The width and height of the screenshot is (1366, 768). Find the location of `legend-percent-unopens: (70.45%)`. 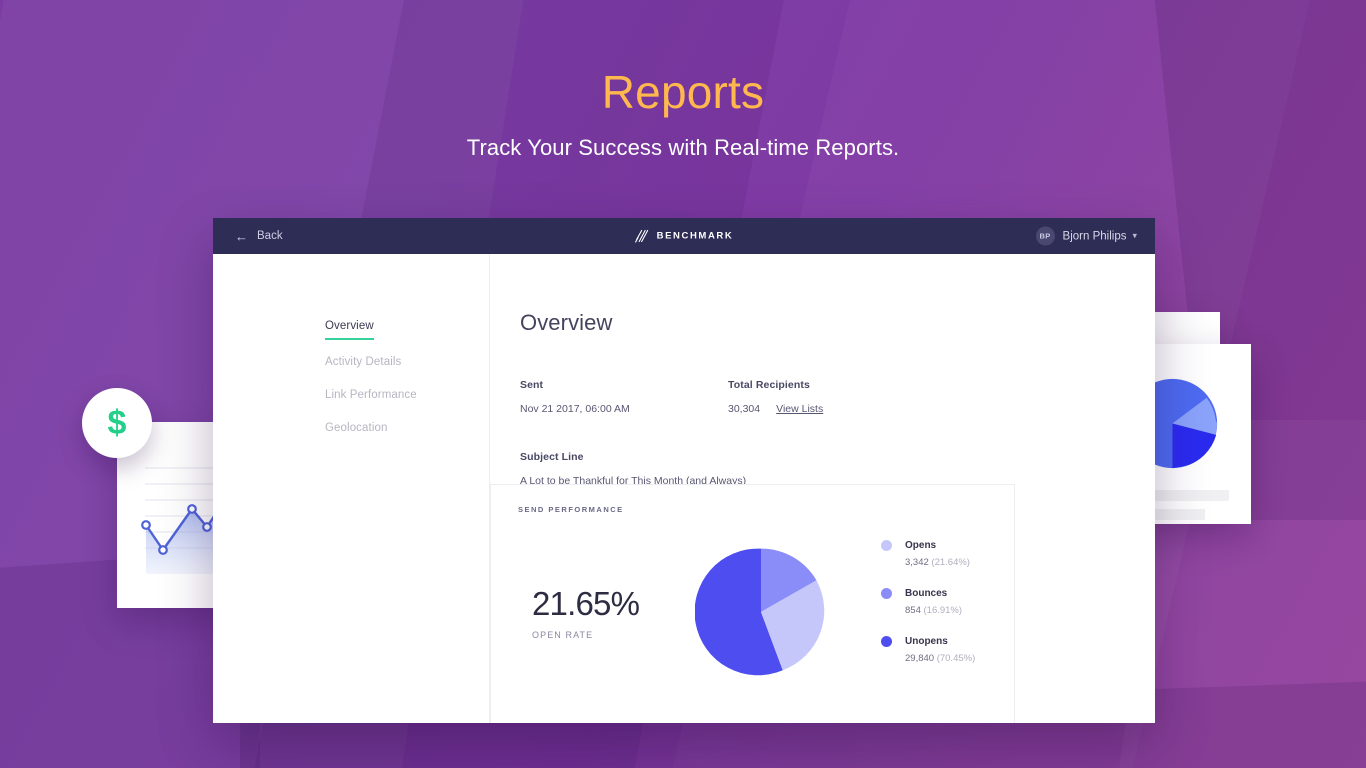

legend-percent-unopens: (70.45%) is located at coordinates (956, 658).